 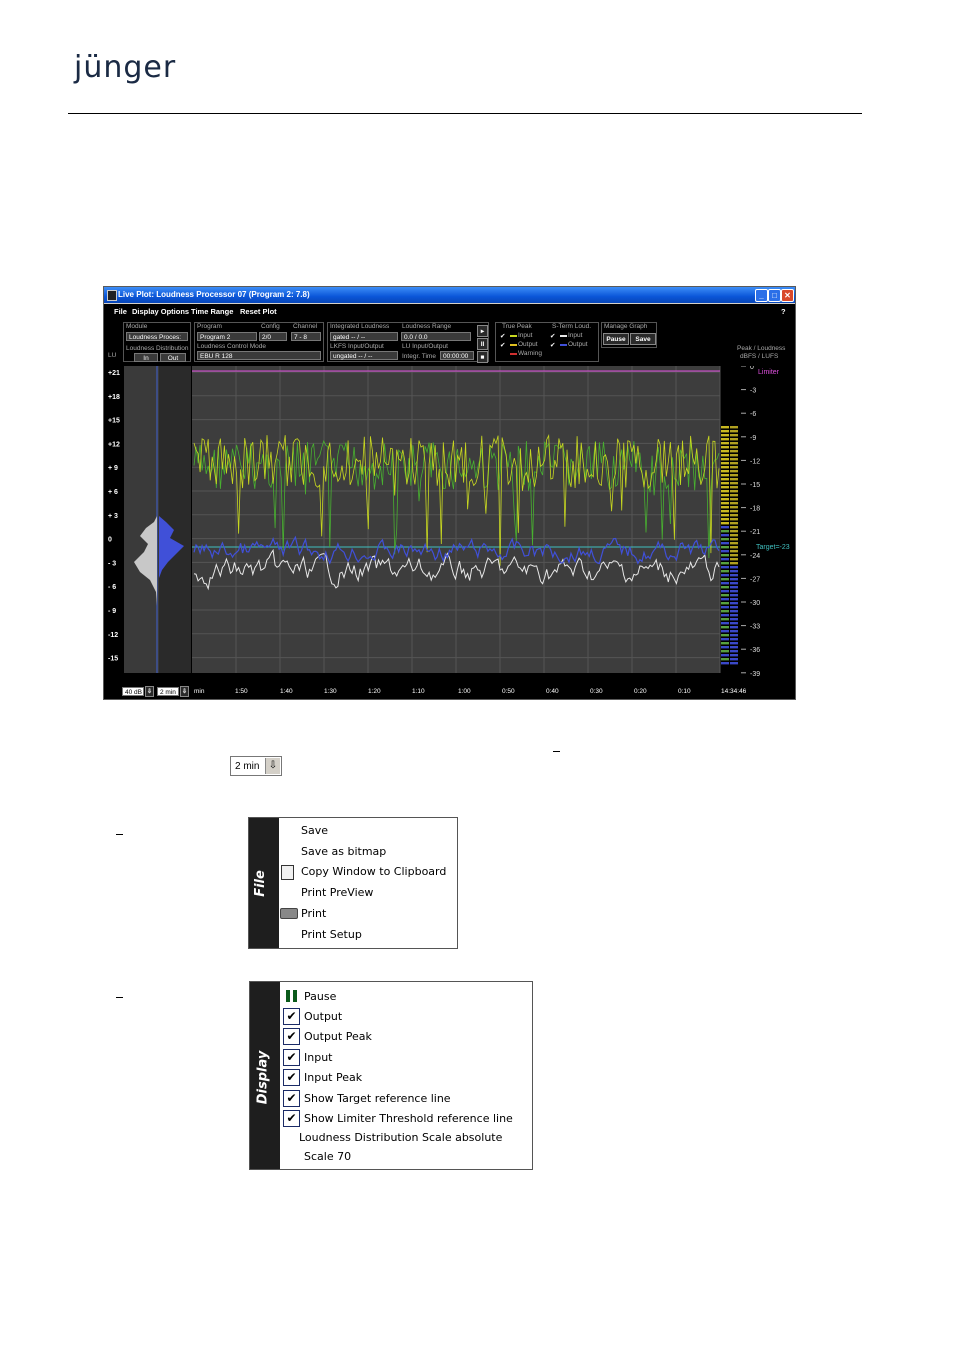 I want to click on time-range-control-sample: 2 min ⇩, so click(x=256, y=766).